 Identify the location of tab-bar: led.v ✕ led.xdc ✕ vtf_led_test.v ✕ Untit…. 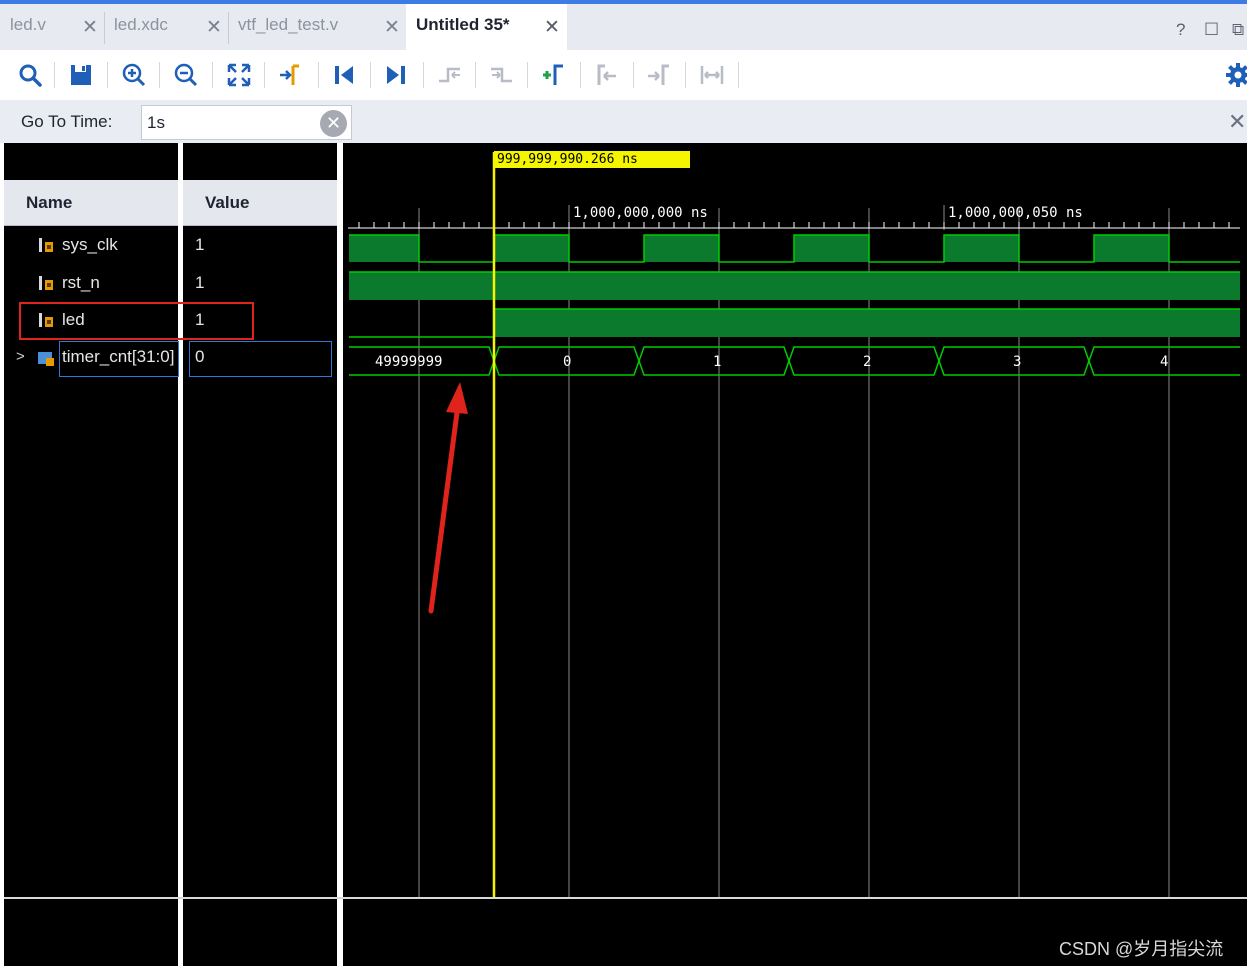
(623, 27).